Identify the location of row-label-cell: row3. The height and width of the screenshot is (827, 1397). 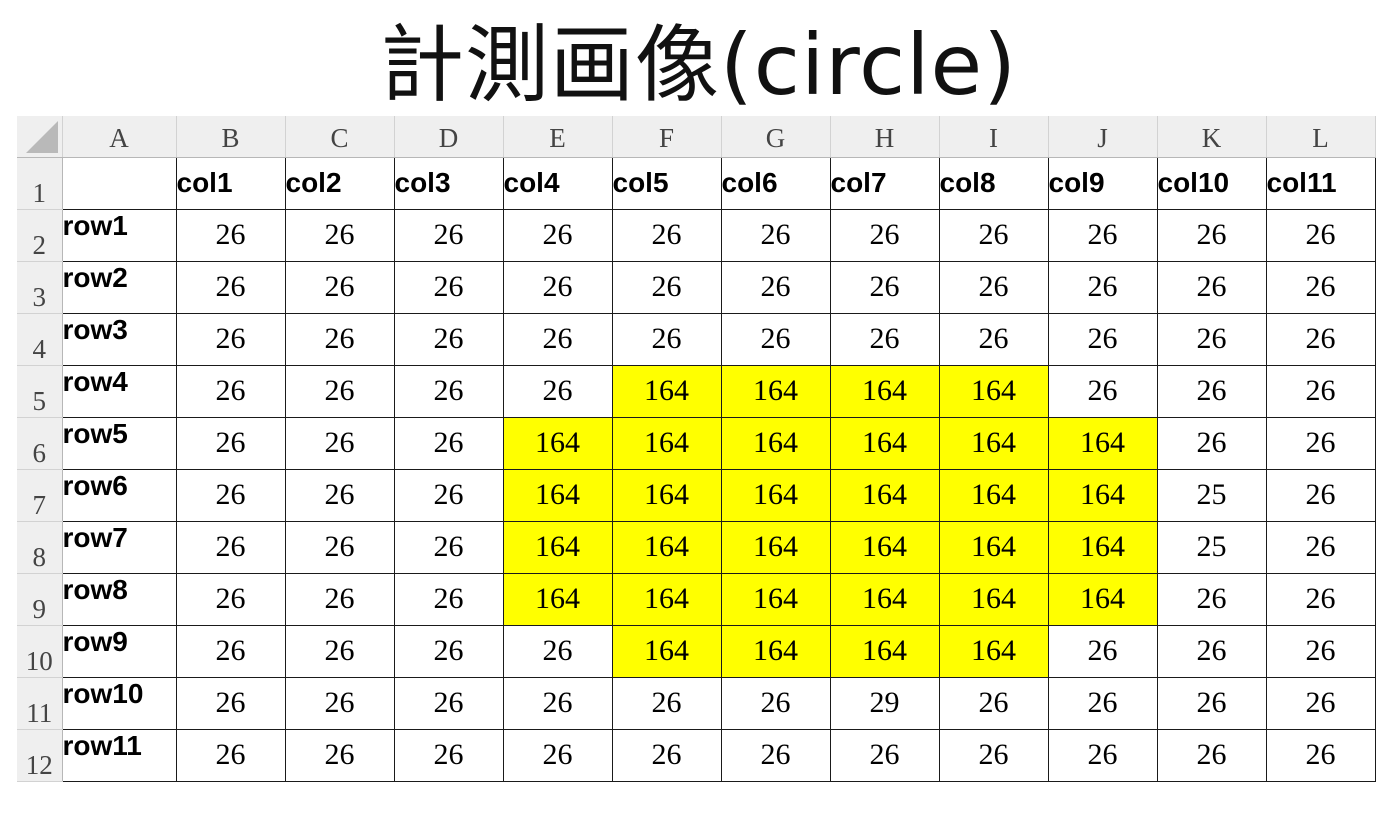
(119, 339).